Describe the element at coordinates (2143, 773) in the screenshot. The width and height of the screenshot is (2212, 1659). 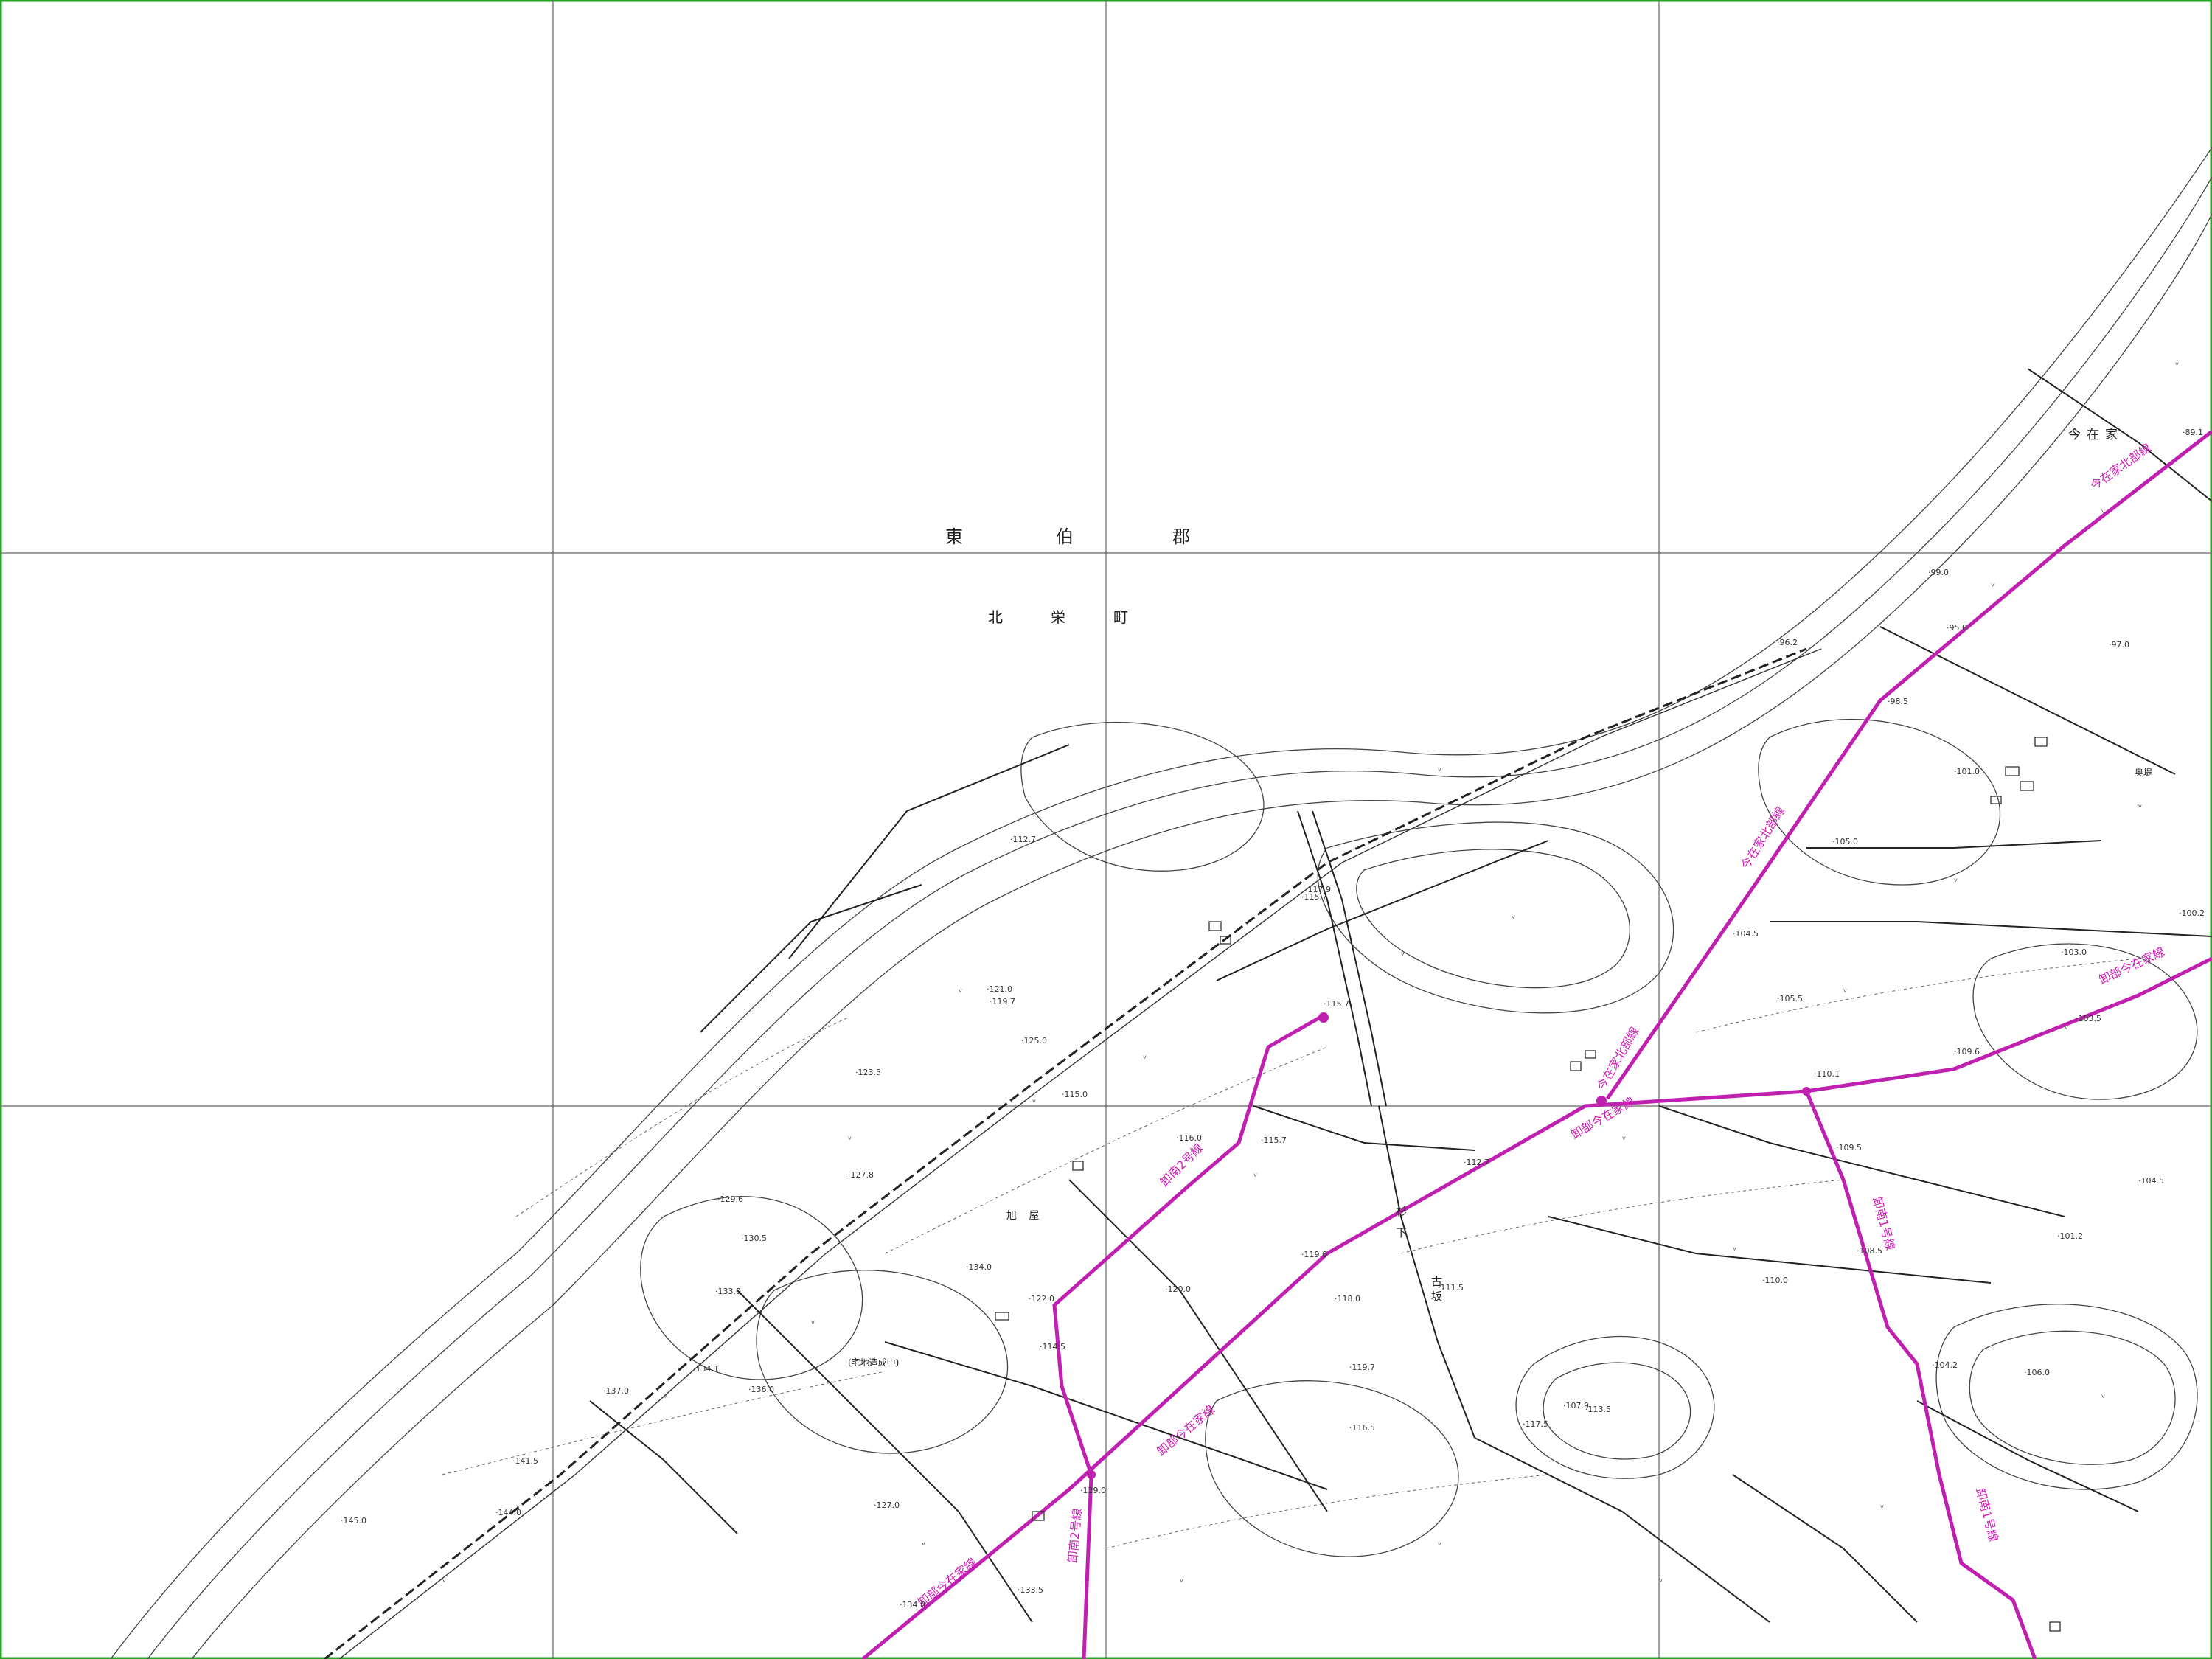
I see `place-ibaragi: 奥堤` at that location.